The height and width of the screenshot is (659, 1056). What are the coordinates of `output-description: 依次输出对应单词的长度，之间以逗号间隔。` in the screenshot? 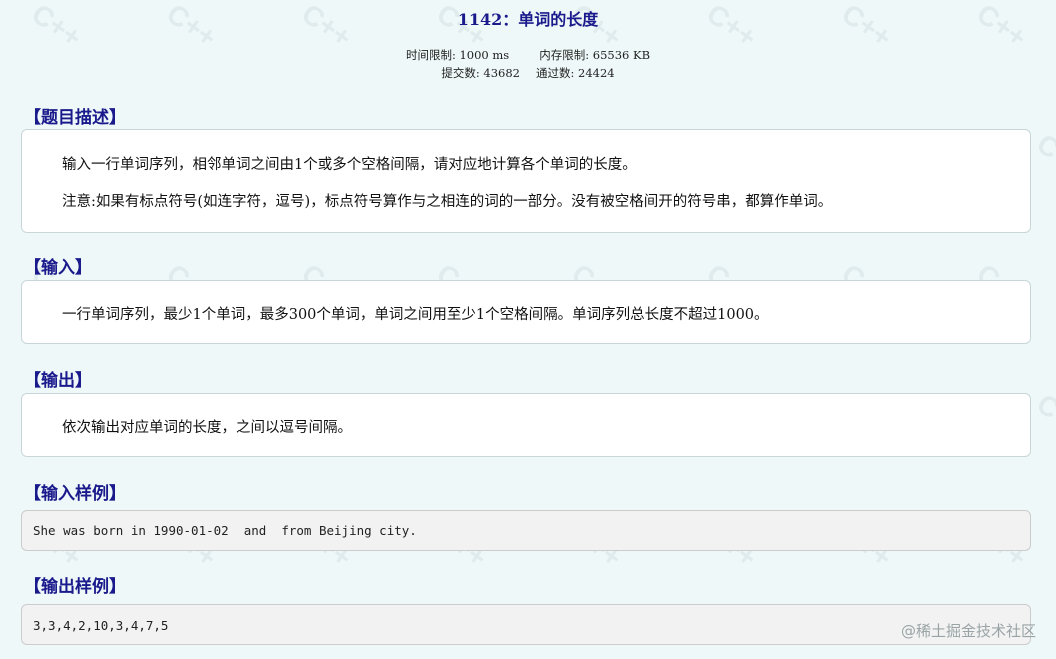 It's located at (207, 428).